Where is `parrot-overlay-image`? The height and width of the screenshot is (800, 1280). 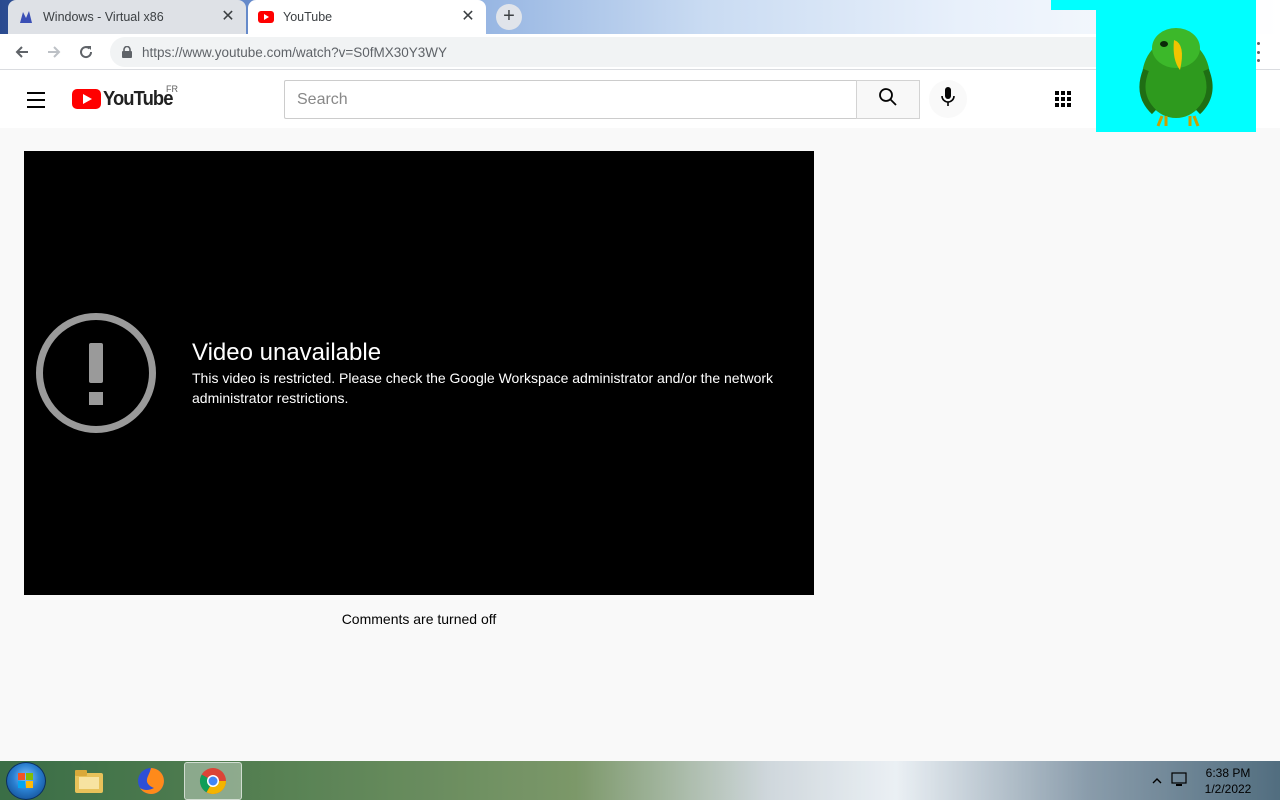
parrot-overlay-image is located at coordinates (1176, 66).